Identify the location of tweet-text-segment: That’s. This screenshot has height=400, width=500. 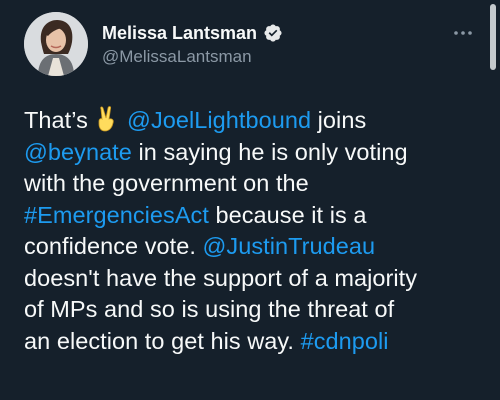
(59, 120).